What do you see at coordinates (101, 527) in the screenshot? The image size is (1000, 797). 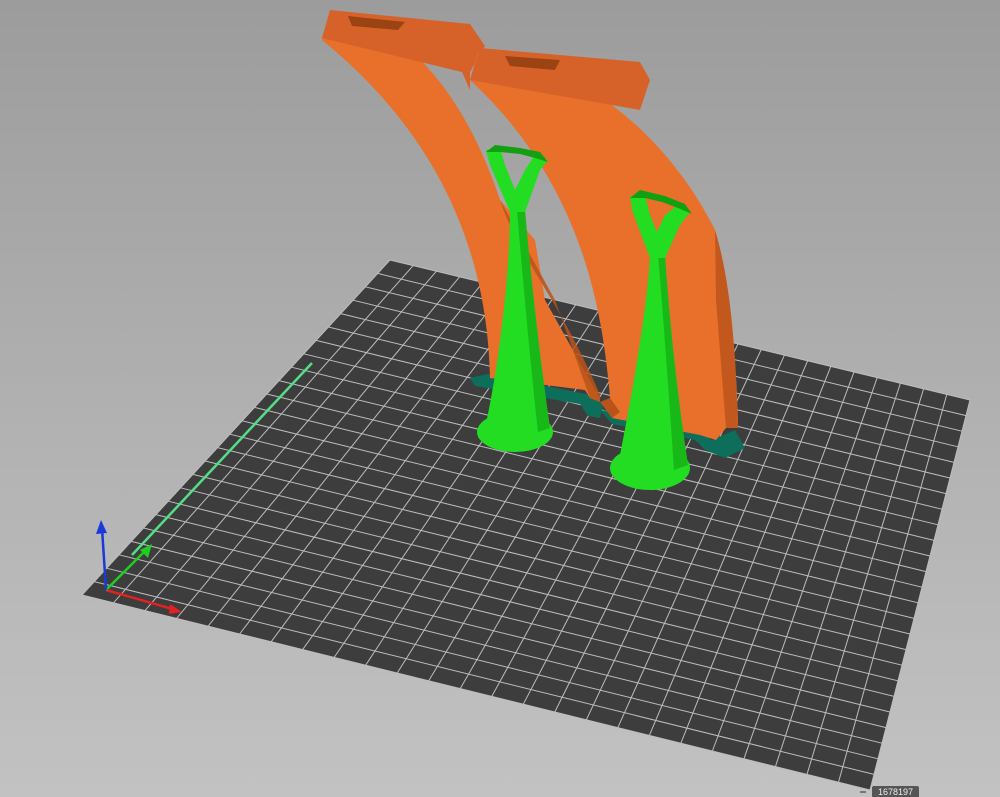 I see `axis-z-arrow-icon` at bounding box center [101, 527].